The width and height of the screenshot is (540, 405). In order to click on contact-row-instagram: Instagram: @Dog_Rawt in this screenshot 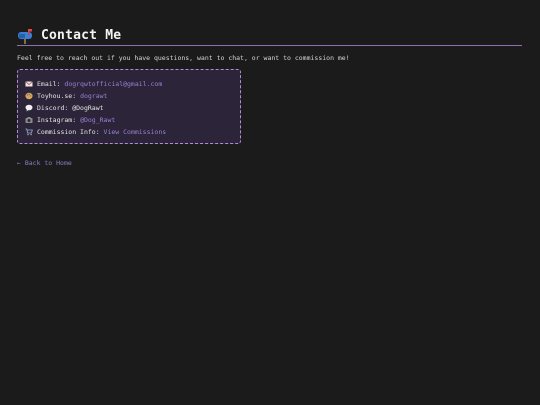, I will do `click(70, 120)`.